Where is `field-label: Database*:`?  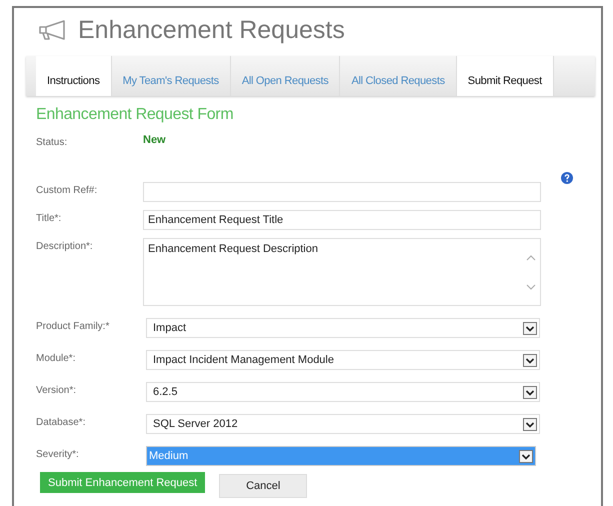
field-label: Database*: is located at coordinates (61, 422).